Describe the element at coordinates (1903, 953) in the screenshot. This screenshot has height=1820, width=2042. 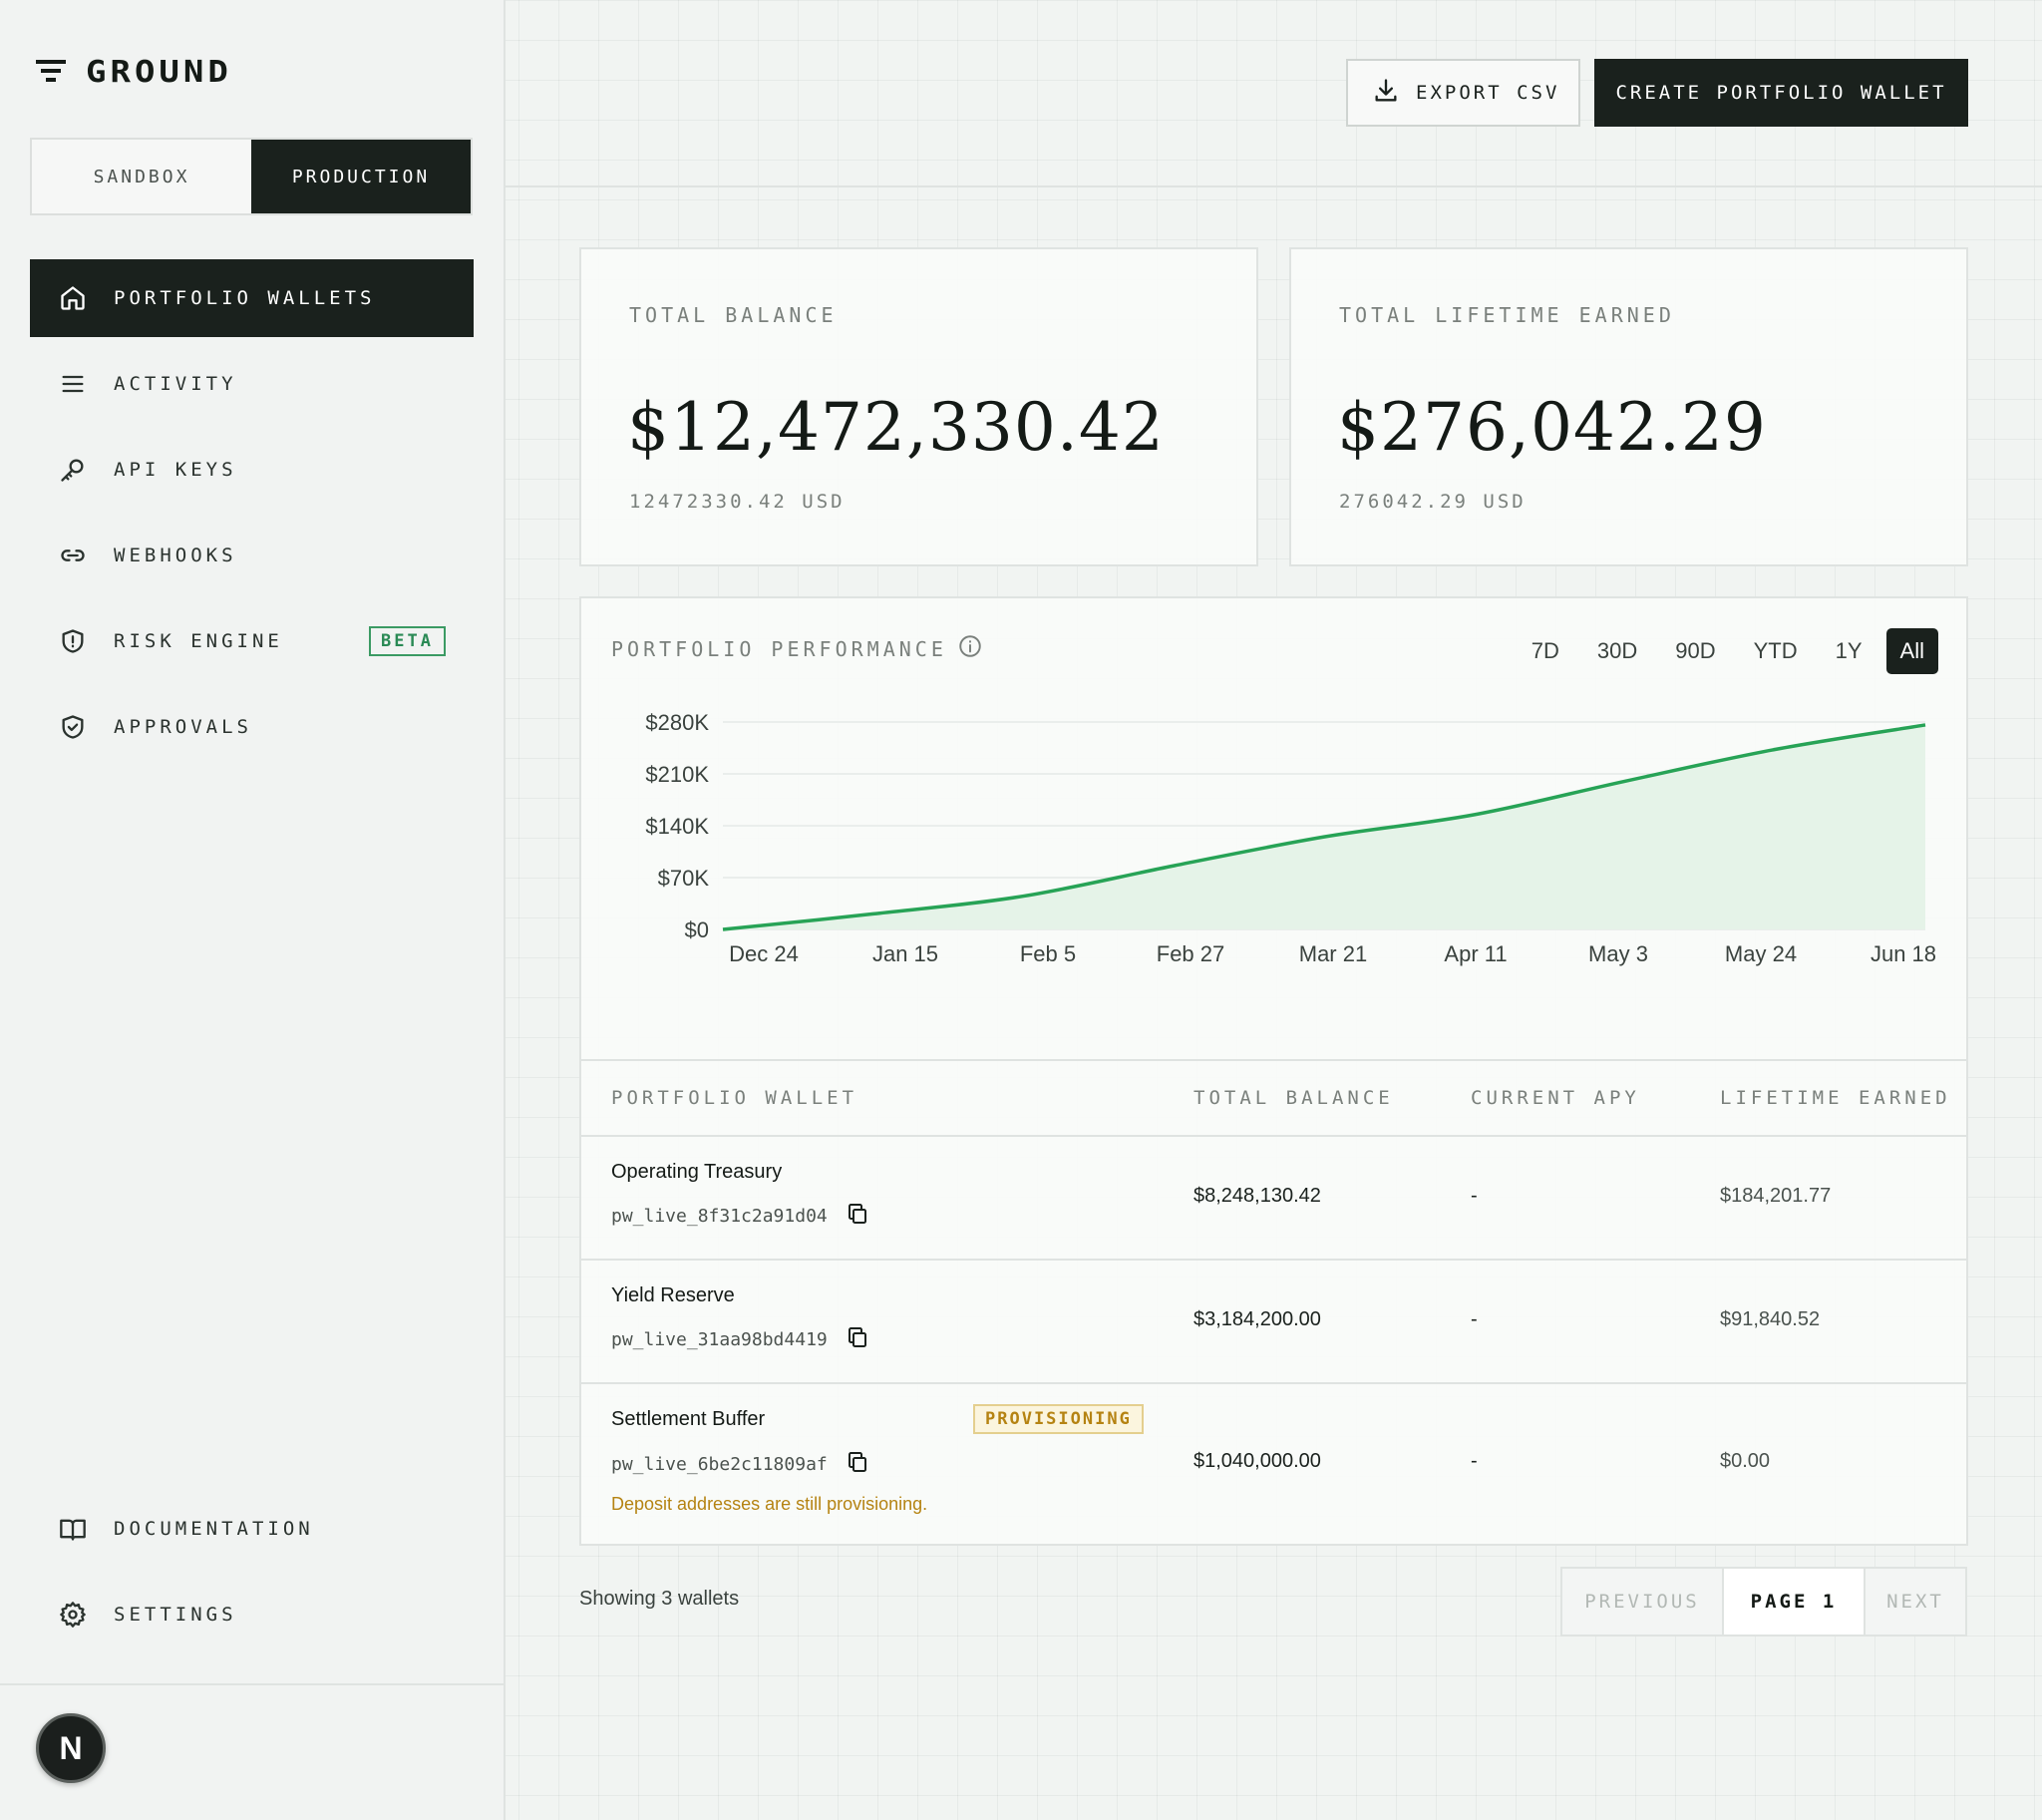
I see `x-tick-label: Jun 18` at that location.